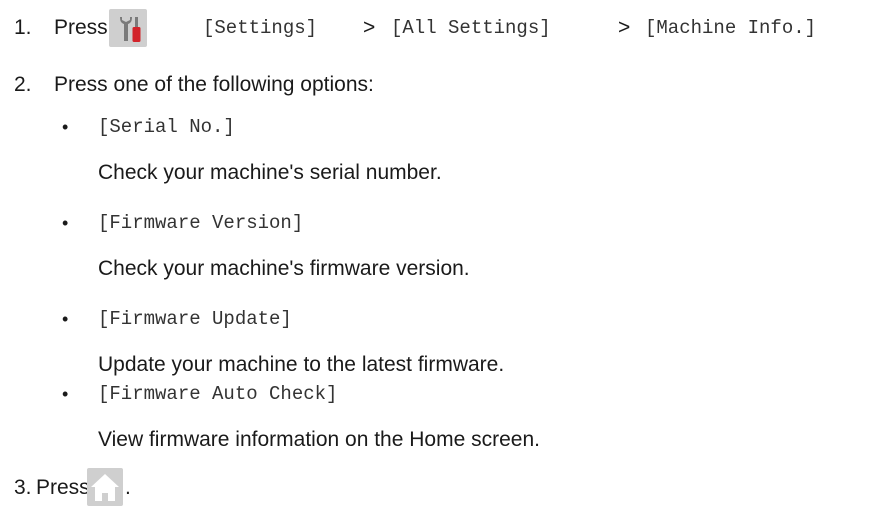 The image size is (892, 512). What do you see at coordinates (284, 268) in the screenshot?
I see `option-2-description: Check your machine's firmware version.` at bounding box center [284, 268].